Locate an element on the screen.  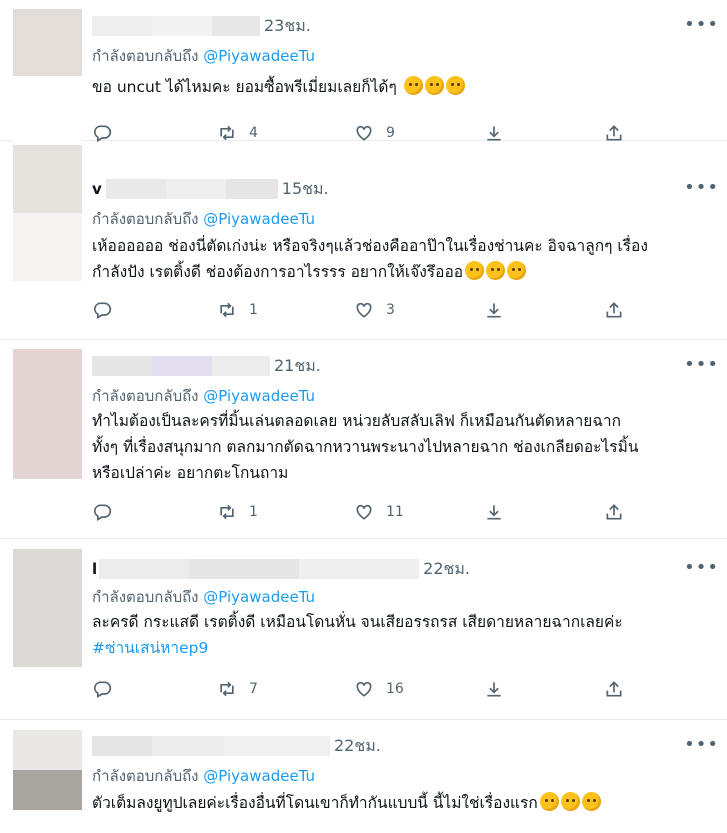
like-button: 11 is located at coordinates (379, 512).